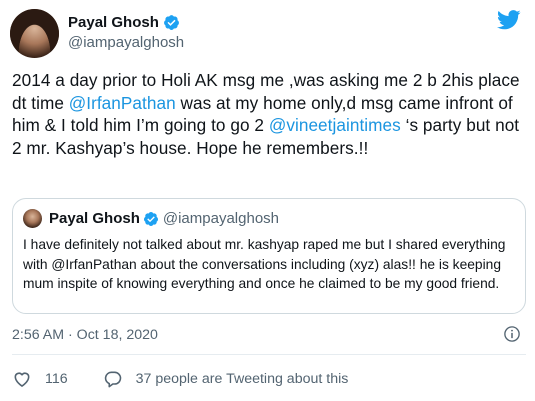  What do you see at coordinates (32, 218) in the screenshot?
I see `quoted-author-avatar` at bounding box center [32, 218].